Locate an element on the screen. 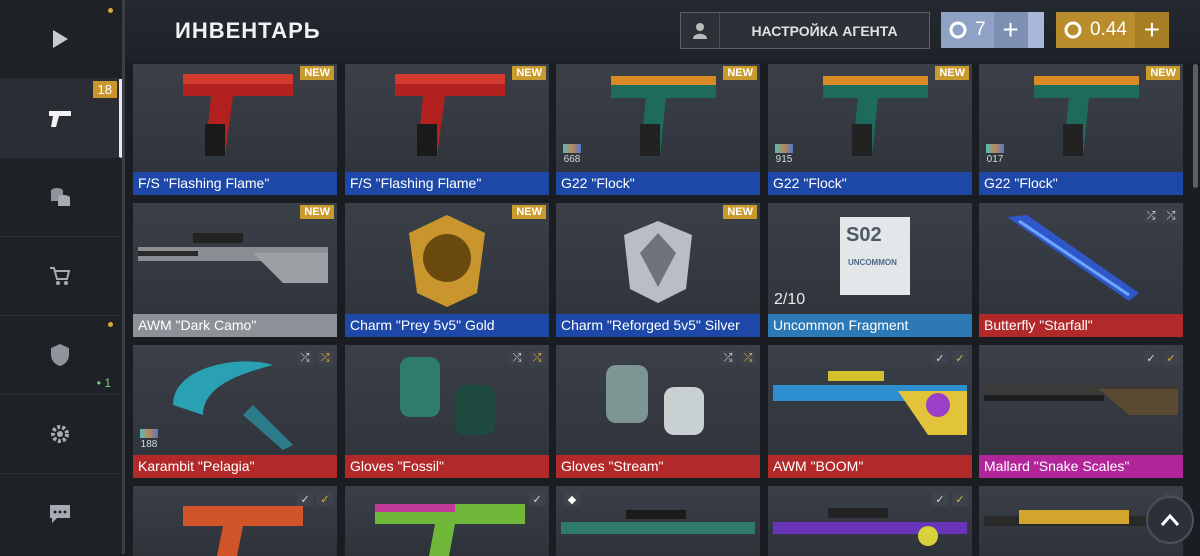 The image size is (1200, 556). sidebar-item-clan: • 1 is located at coordinates (59, 355).